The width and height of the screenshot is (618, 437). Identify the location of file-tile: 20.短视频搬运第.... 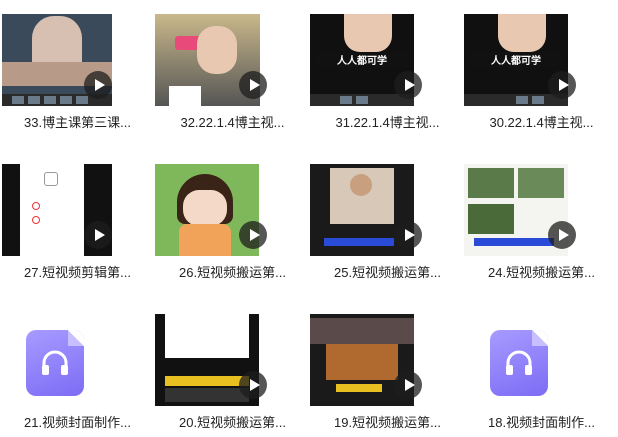
(232, 367).